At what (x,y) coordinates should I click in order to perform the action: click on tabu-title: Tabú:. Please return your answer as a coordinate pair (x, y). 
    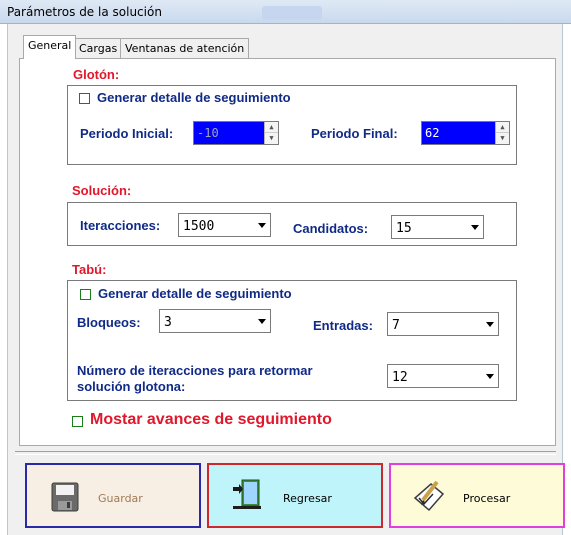
    Looking at the image, I should click on (89, 269).